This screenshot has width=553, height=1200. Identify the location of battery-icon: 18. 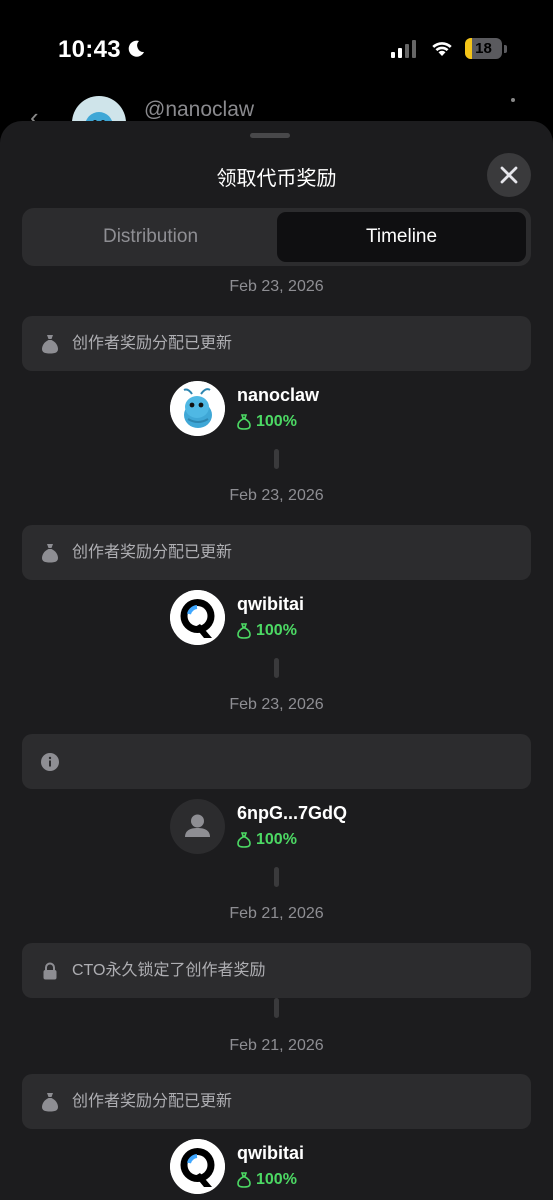
(483, 48).